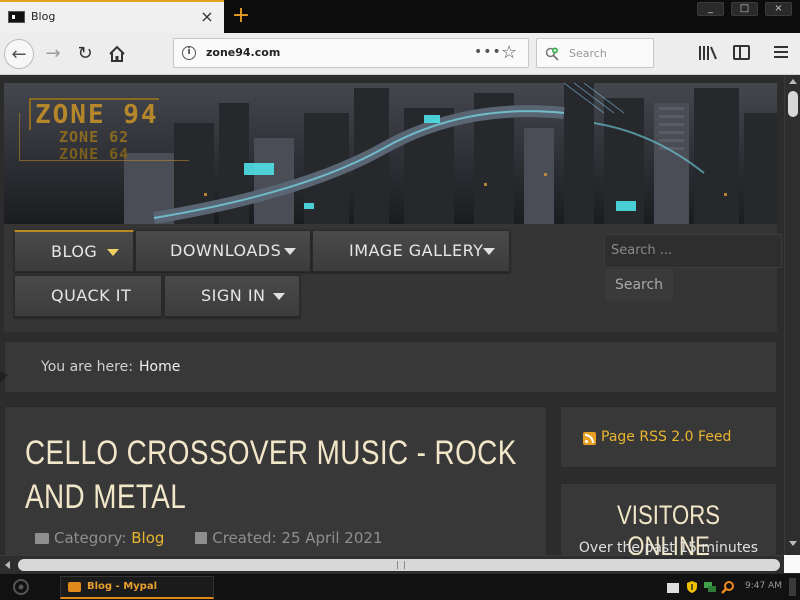 The width and height of the screenshot is (800, 600). I want to click on url-bar: i zone94.com ••• ☆, so click(351, 53).